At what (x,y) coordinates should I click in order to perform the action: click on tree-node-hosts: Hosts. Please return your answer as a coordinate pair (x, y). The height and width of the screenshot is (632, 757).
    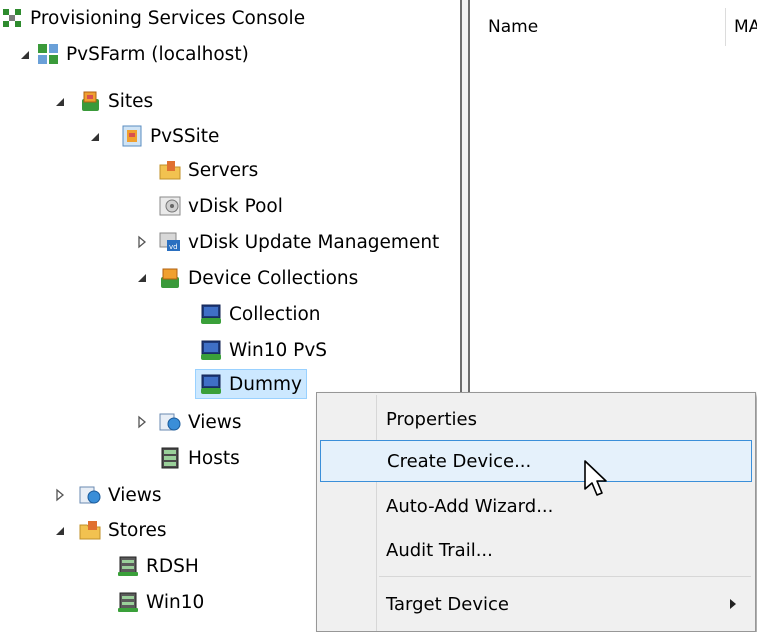
    Looking at the image, I should click on (199, 458).